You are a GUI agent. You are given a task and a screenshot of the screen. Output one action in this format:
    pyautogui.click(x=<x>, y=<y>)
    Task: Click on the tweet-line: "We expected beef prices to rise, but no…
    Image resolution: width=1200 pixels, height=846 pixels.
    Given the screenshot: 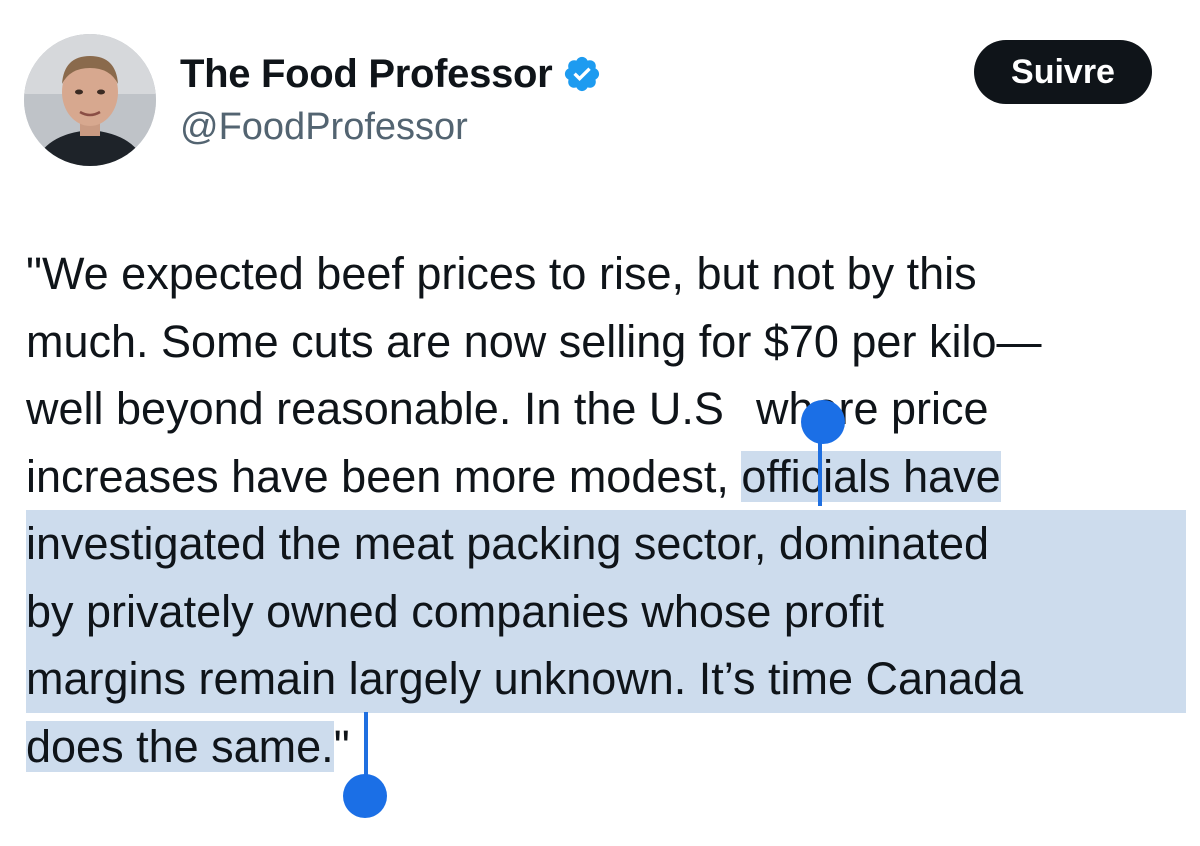 What is the action you would take?
    pyautogui.click(x=501, y=273)
    